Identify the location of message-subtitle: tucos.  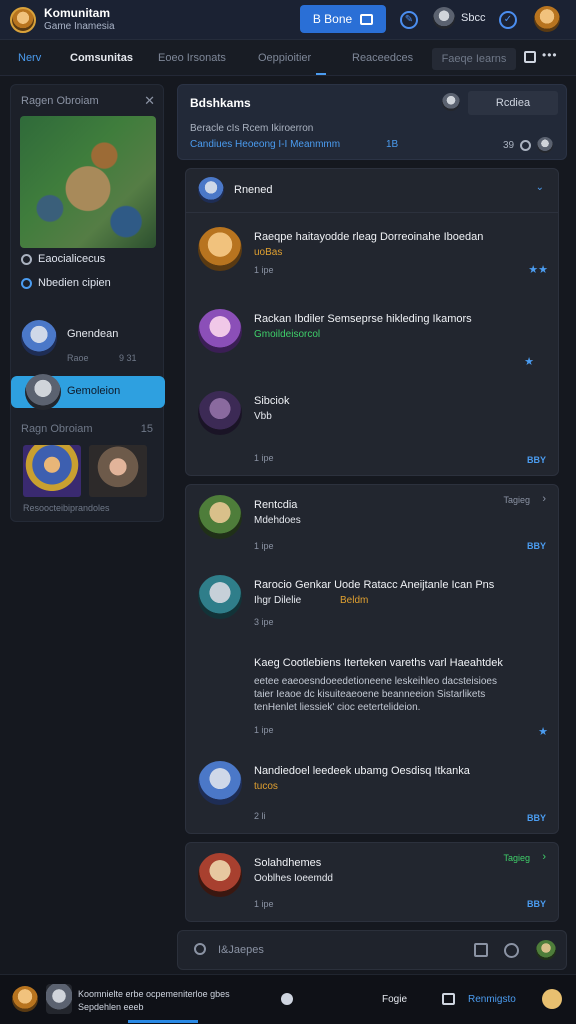
(266, 786).